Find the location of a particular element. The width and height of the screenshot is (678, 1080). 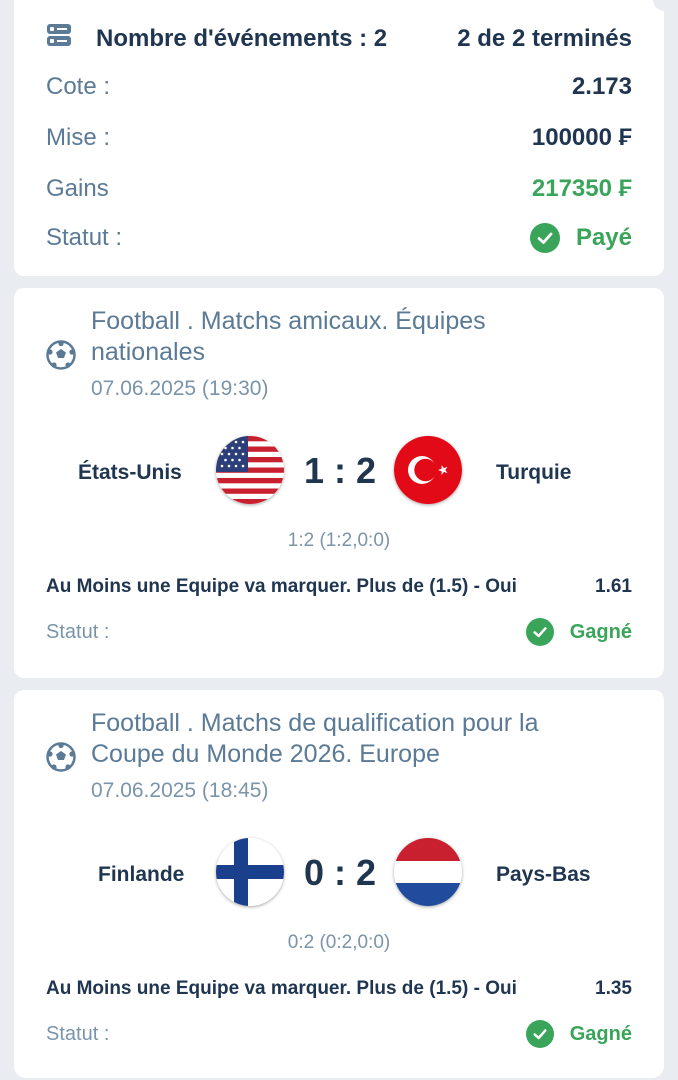

winnings-value: 217350 ₣ is located at coordinates (581, 188).